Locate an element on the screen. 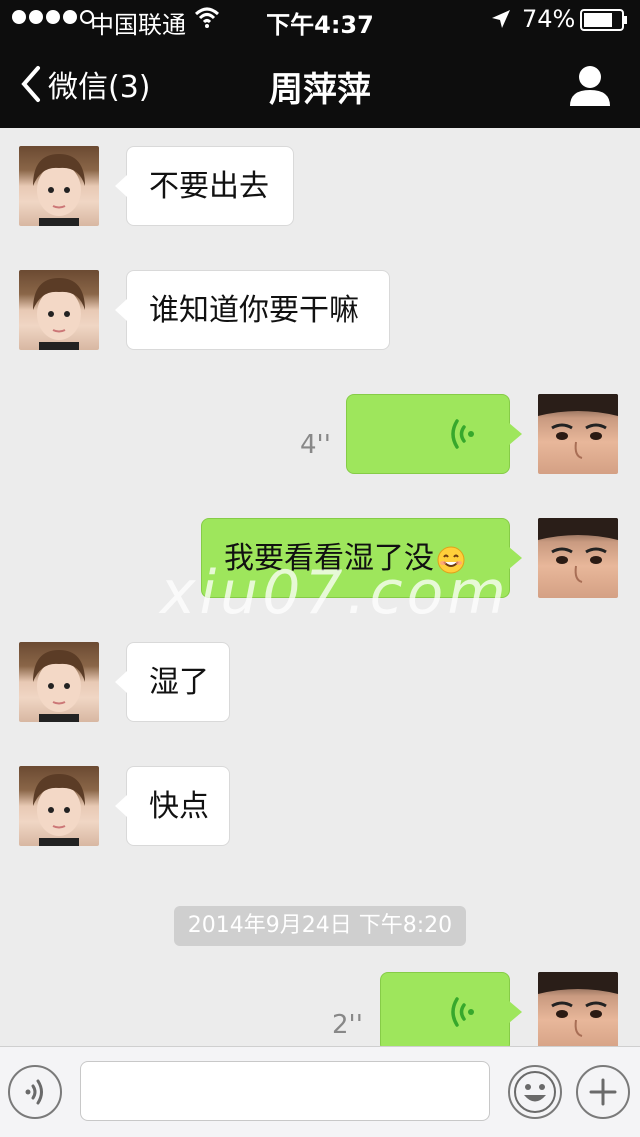 This screenshot has height=1137, width=640. message-bubble-outgoing: 我要看看湿了没 is located at coordinates (361, 558).